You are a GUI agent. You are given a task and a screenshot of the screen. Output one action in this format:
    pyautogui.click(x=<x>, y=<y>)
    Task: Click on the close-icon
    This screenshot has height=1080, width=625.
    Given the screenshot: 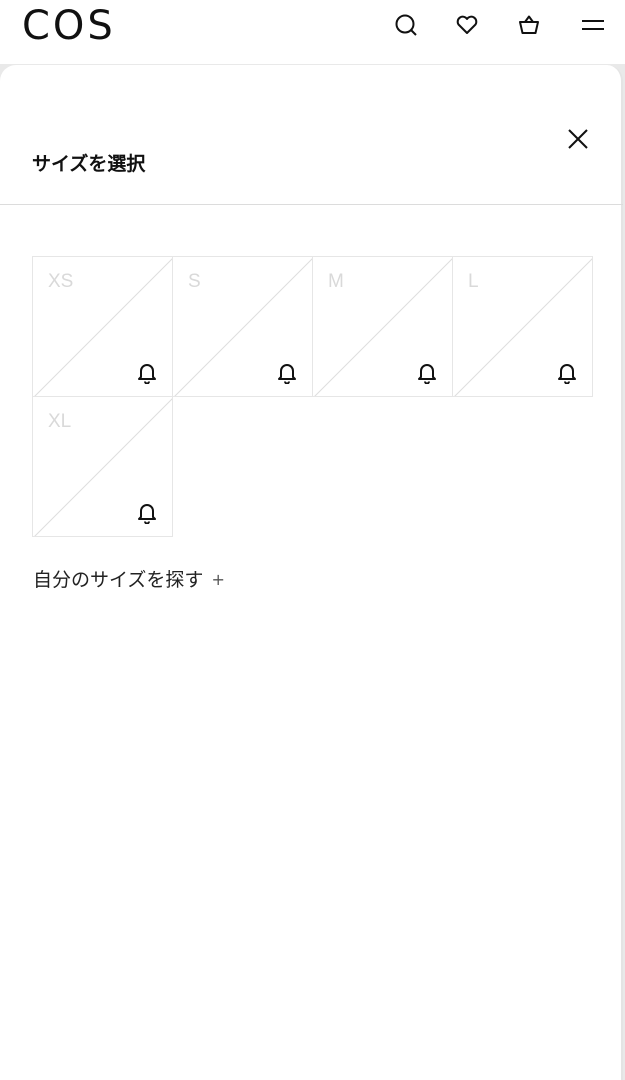 What is the action you would take?
    pyautogui.click(x=578, y=139)
    